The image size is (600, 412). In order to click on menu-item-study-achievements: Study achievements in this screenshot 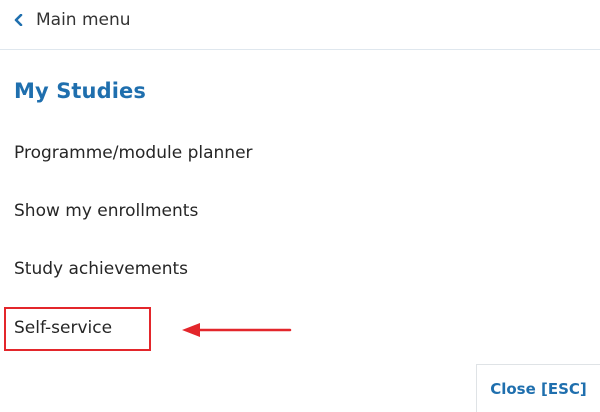, I will do `click(101, 269)`.